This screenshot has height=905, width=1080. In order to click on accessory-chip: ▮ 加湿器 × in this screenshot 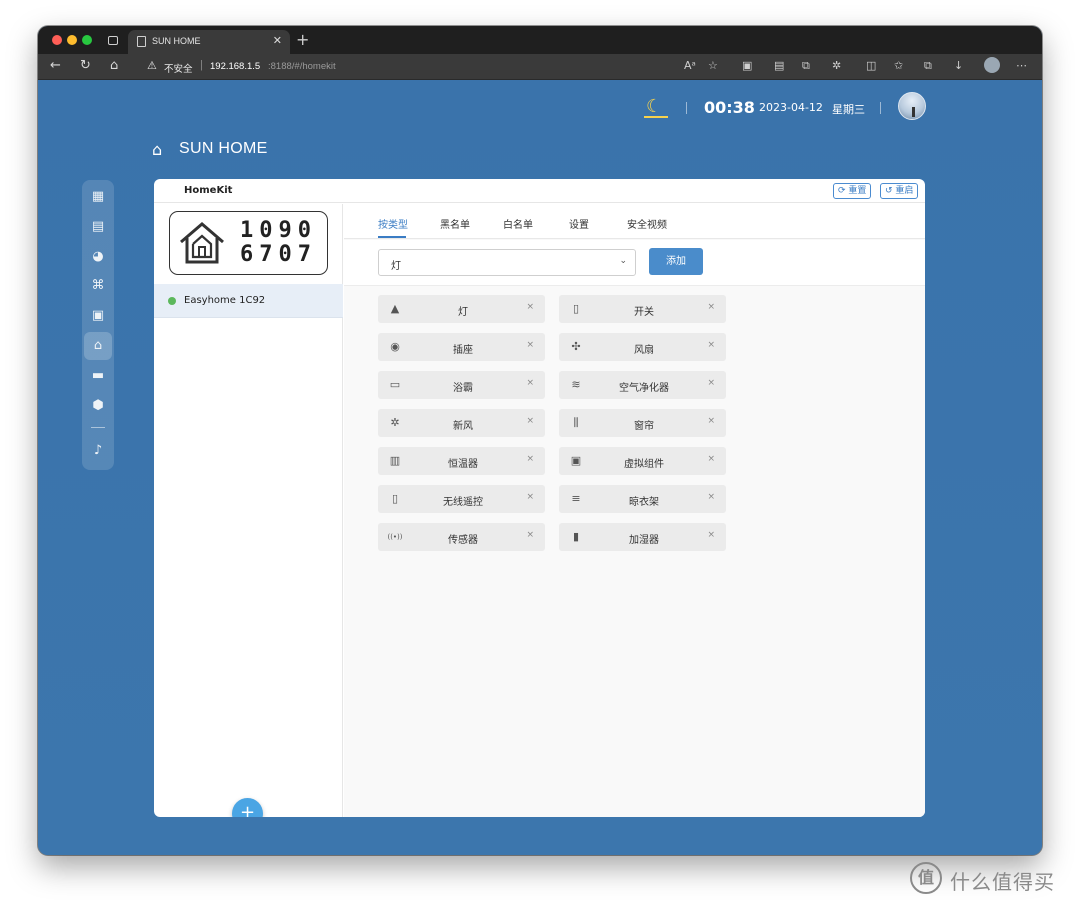, I will do `click(642, 537)`.